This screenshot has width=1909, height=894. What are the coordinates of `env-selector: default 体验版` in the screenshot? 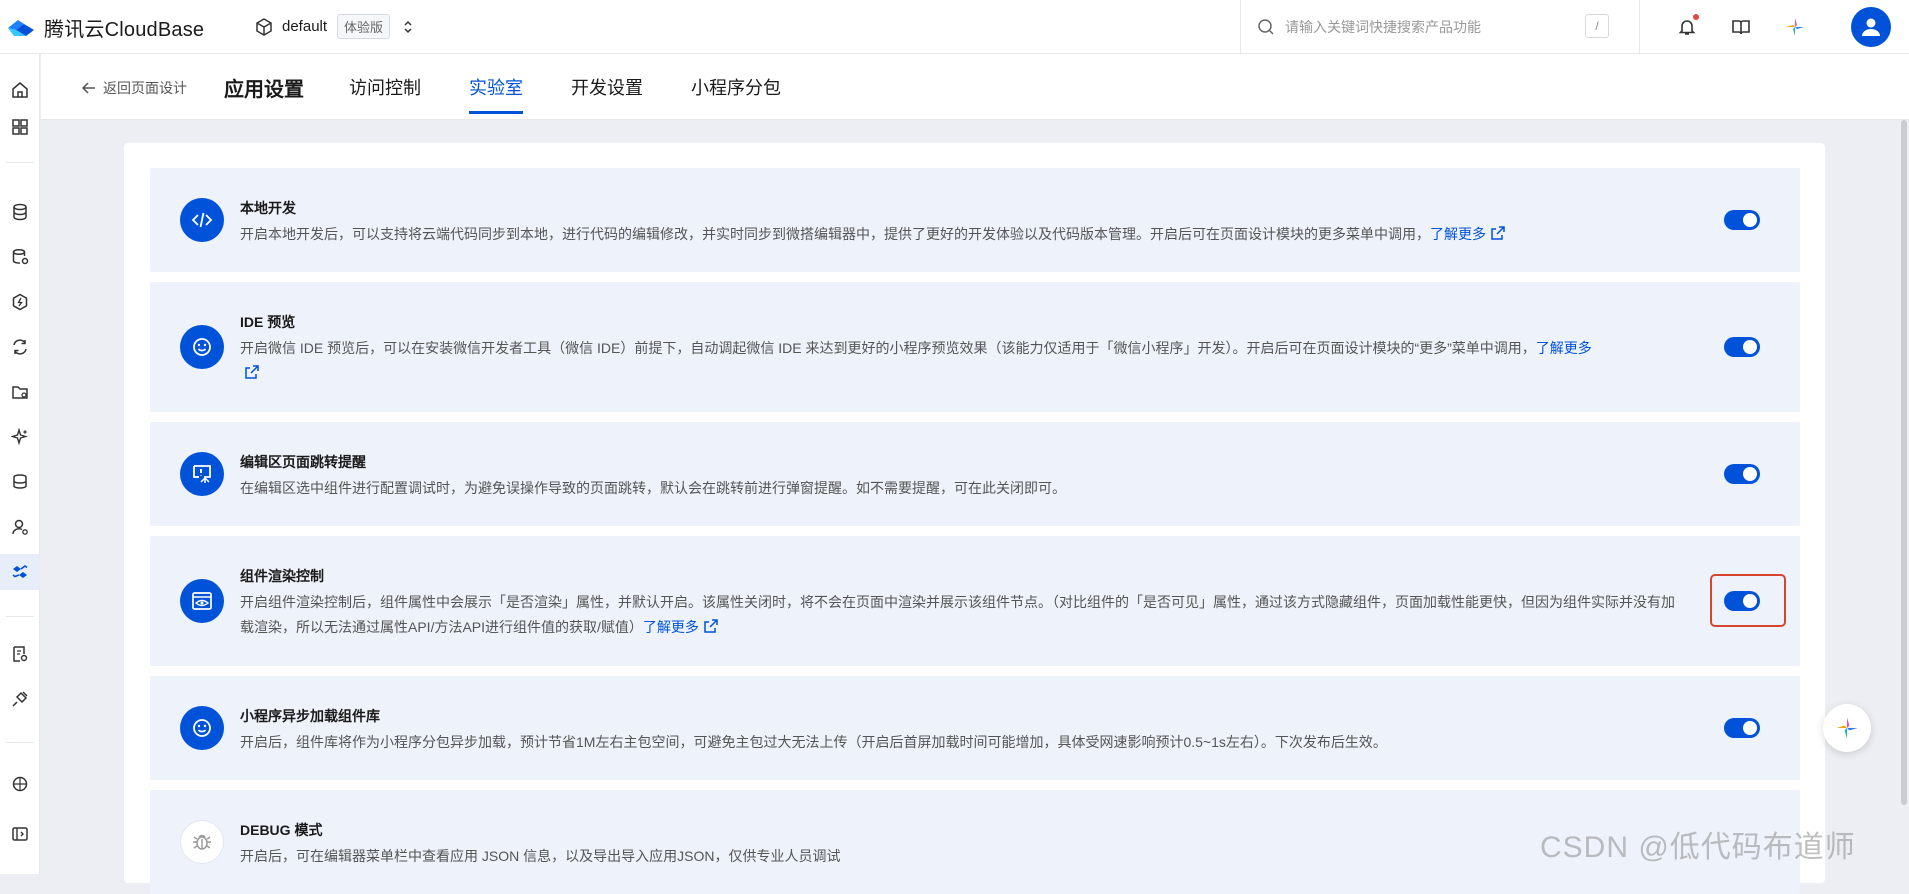 It's located at (334, 26).